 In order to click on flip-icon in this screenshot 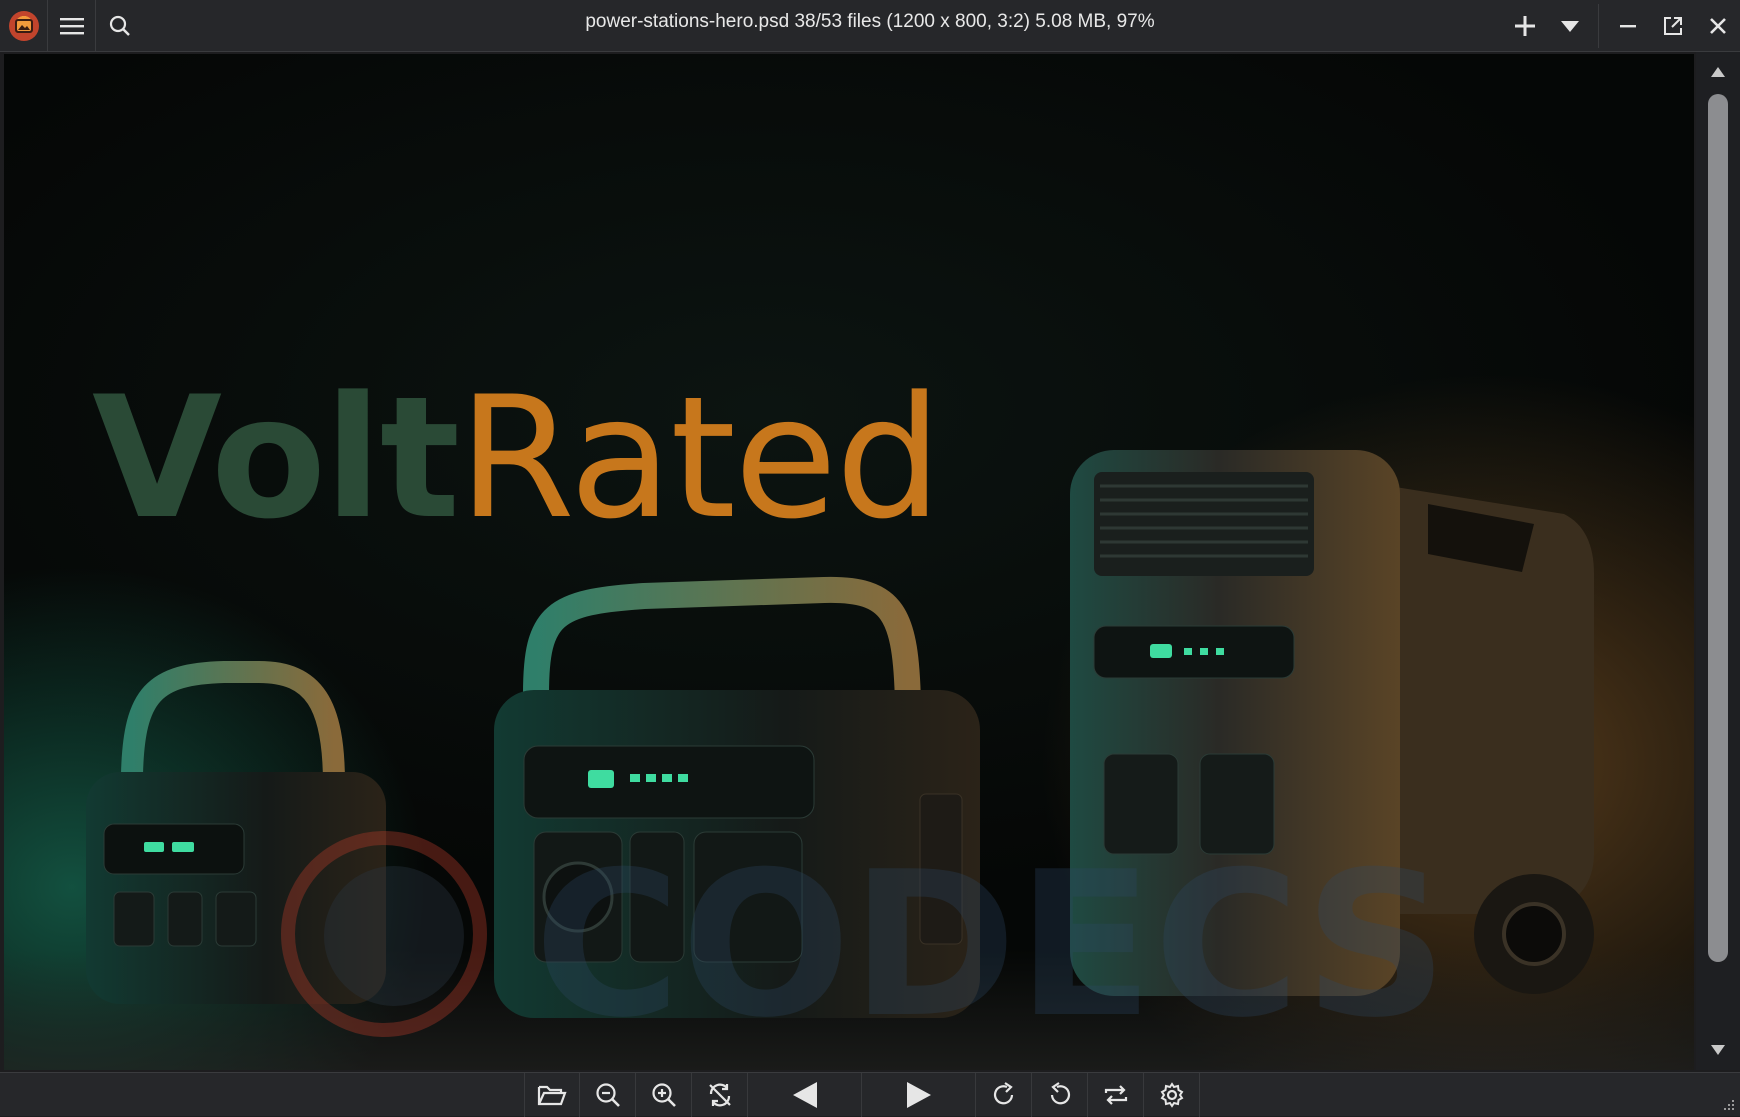, I will do `click(1115, 1095)`.